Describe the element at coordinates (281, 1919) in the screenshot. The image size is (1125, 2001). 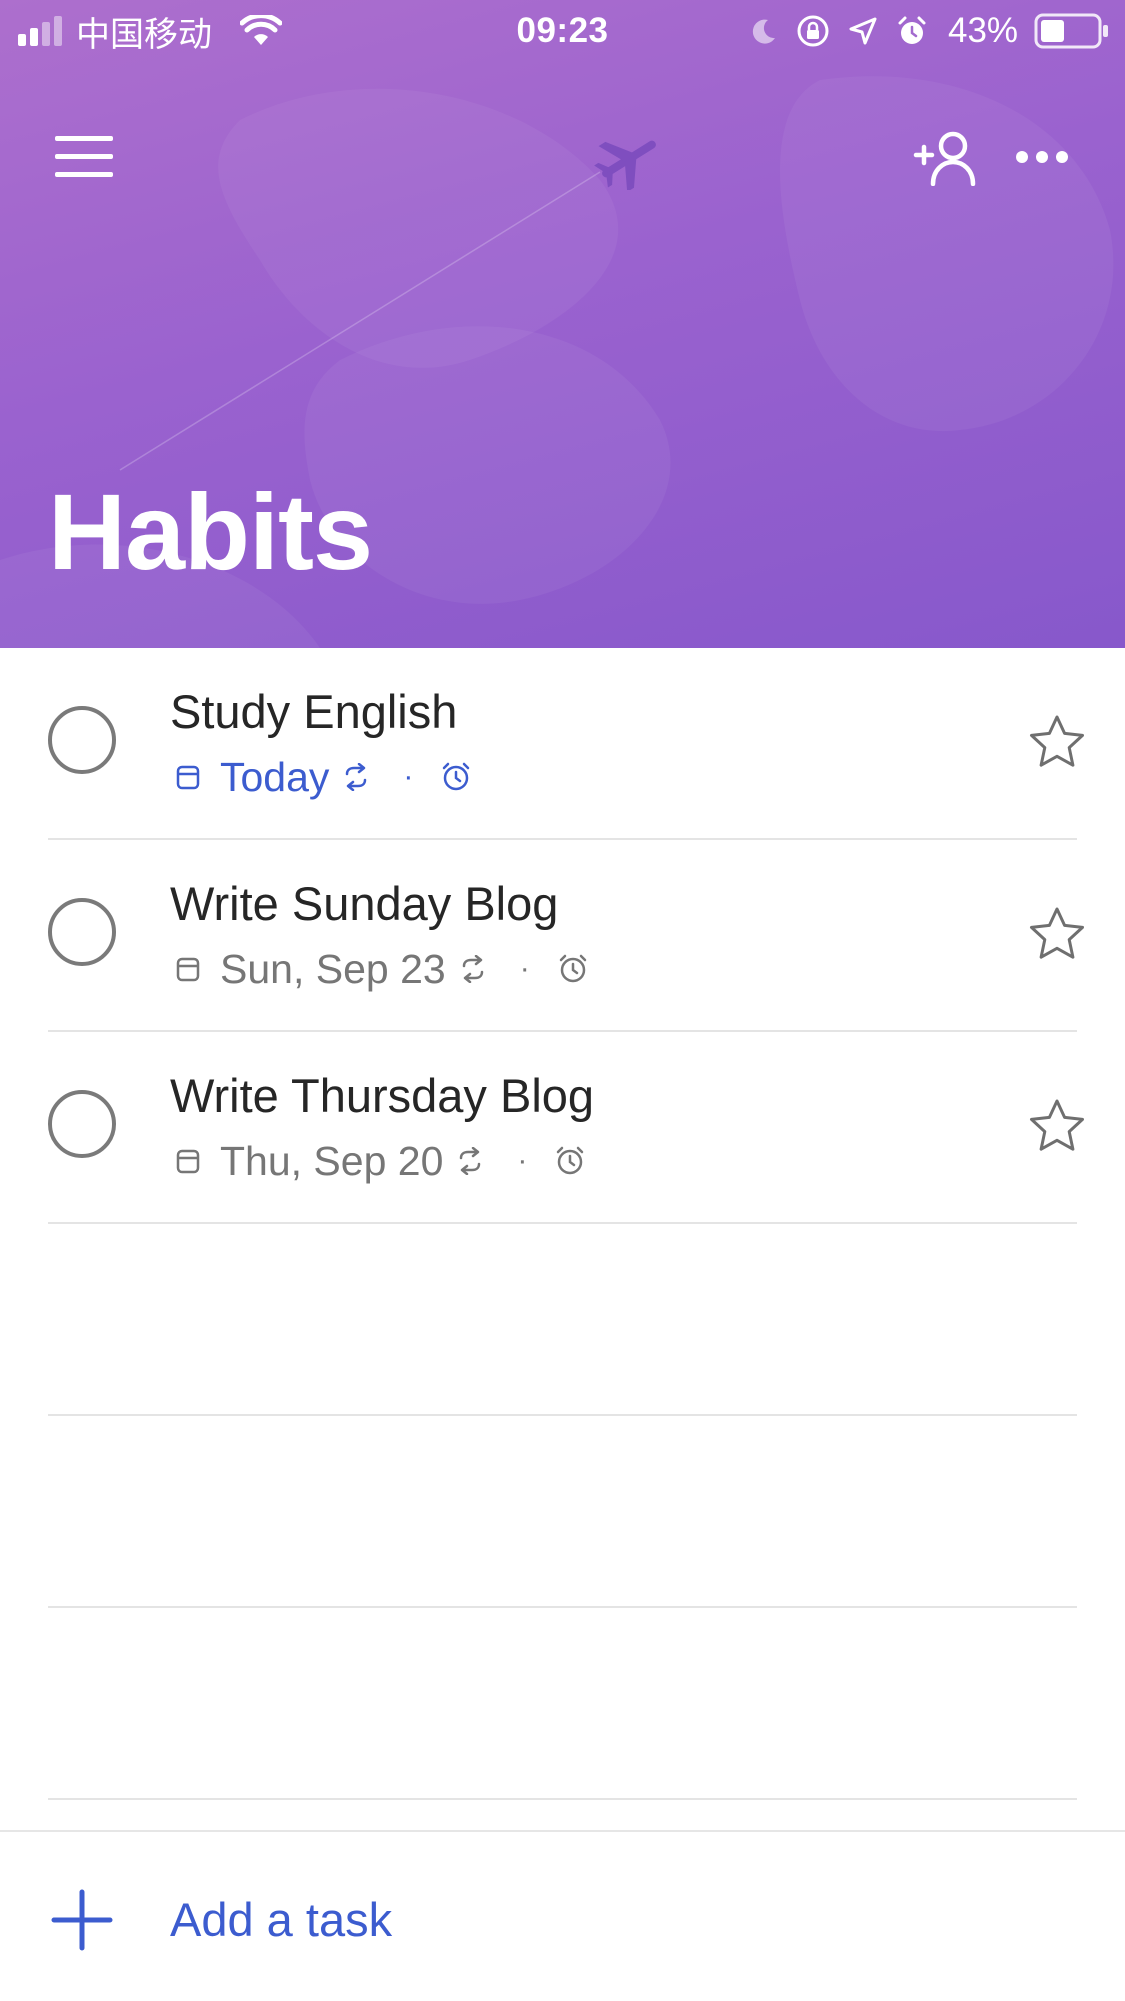
I see `add-task-label: Add a task` at that location.